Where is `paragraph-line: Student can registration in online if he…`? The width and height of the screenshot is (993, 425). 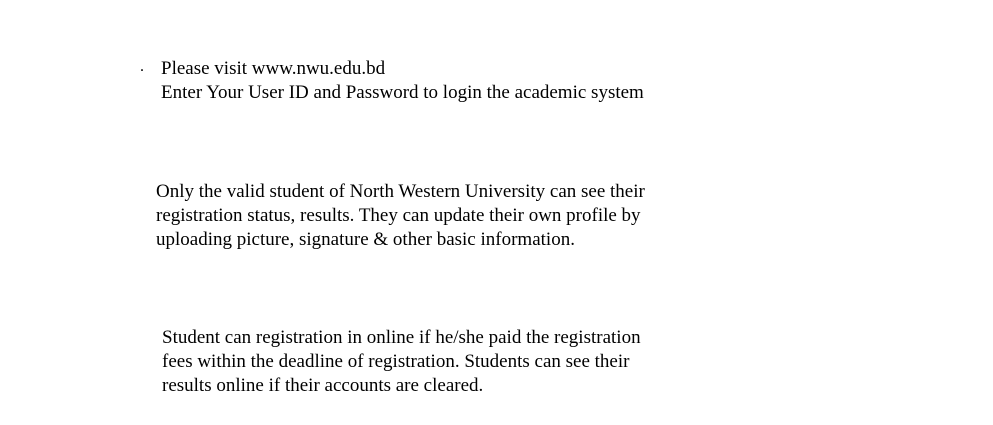
paragraph-line: Student can registration in online if he… is located at coordinates (401, 337).